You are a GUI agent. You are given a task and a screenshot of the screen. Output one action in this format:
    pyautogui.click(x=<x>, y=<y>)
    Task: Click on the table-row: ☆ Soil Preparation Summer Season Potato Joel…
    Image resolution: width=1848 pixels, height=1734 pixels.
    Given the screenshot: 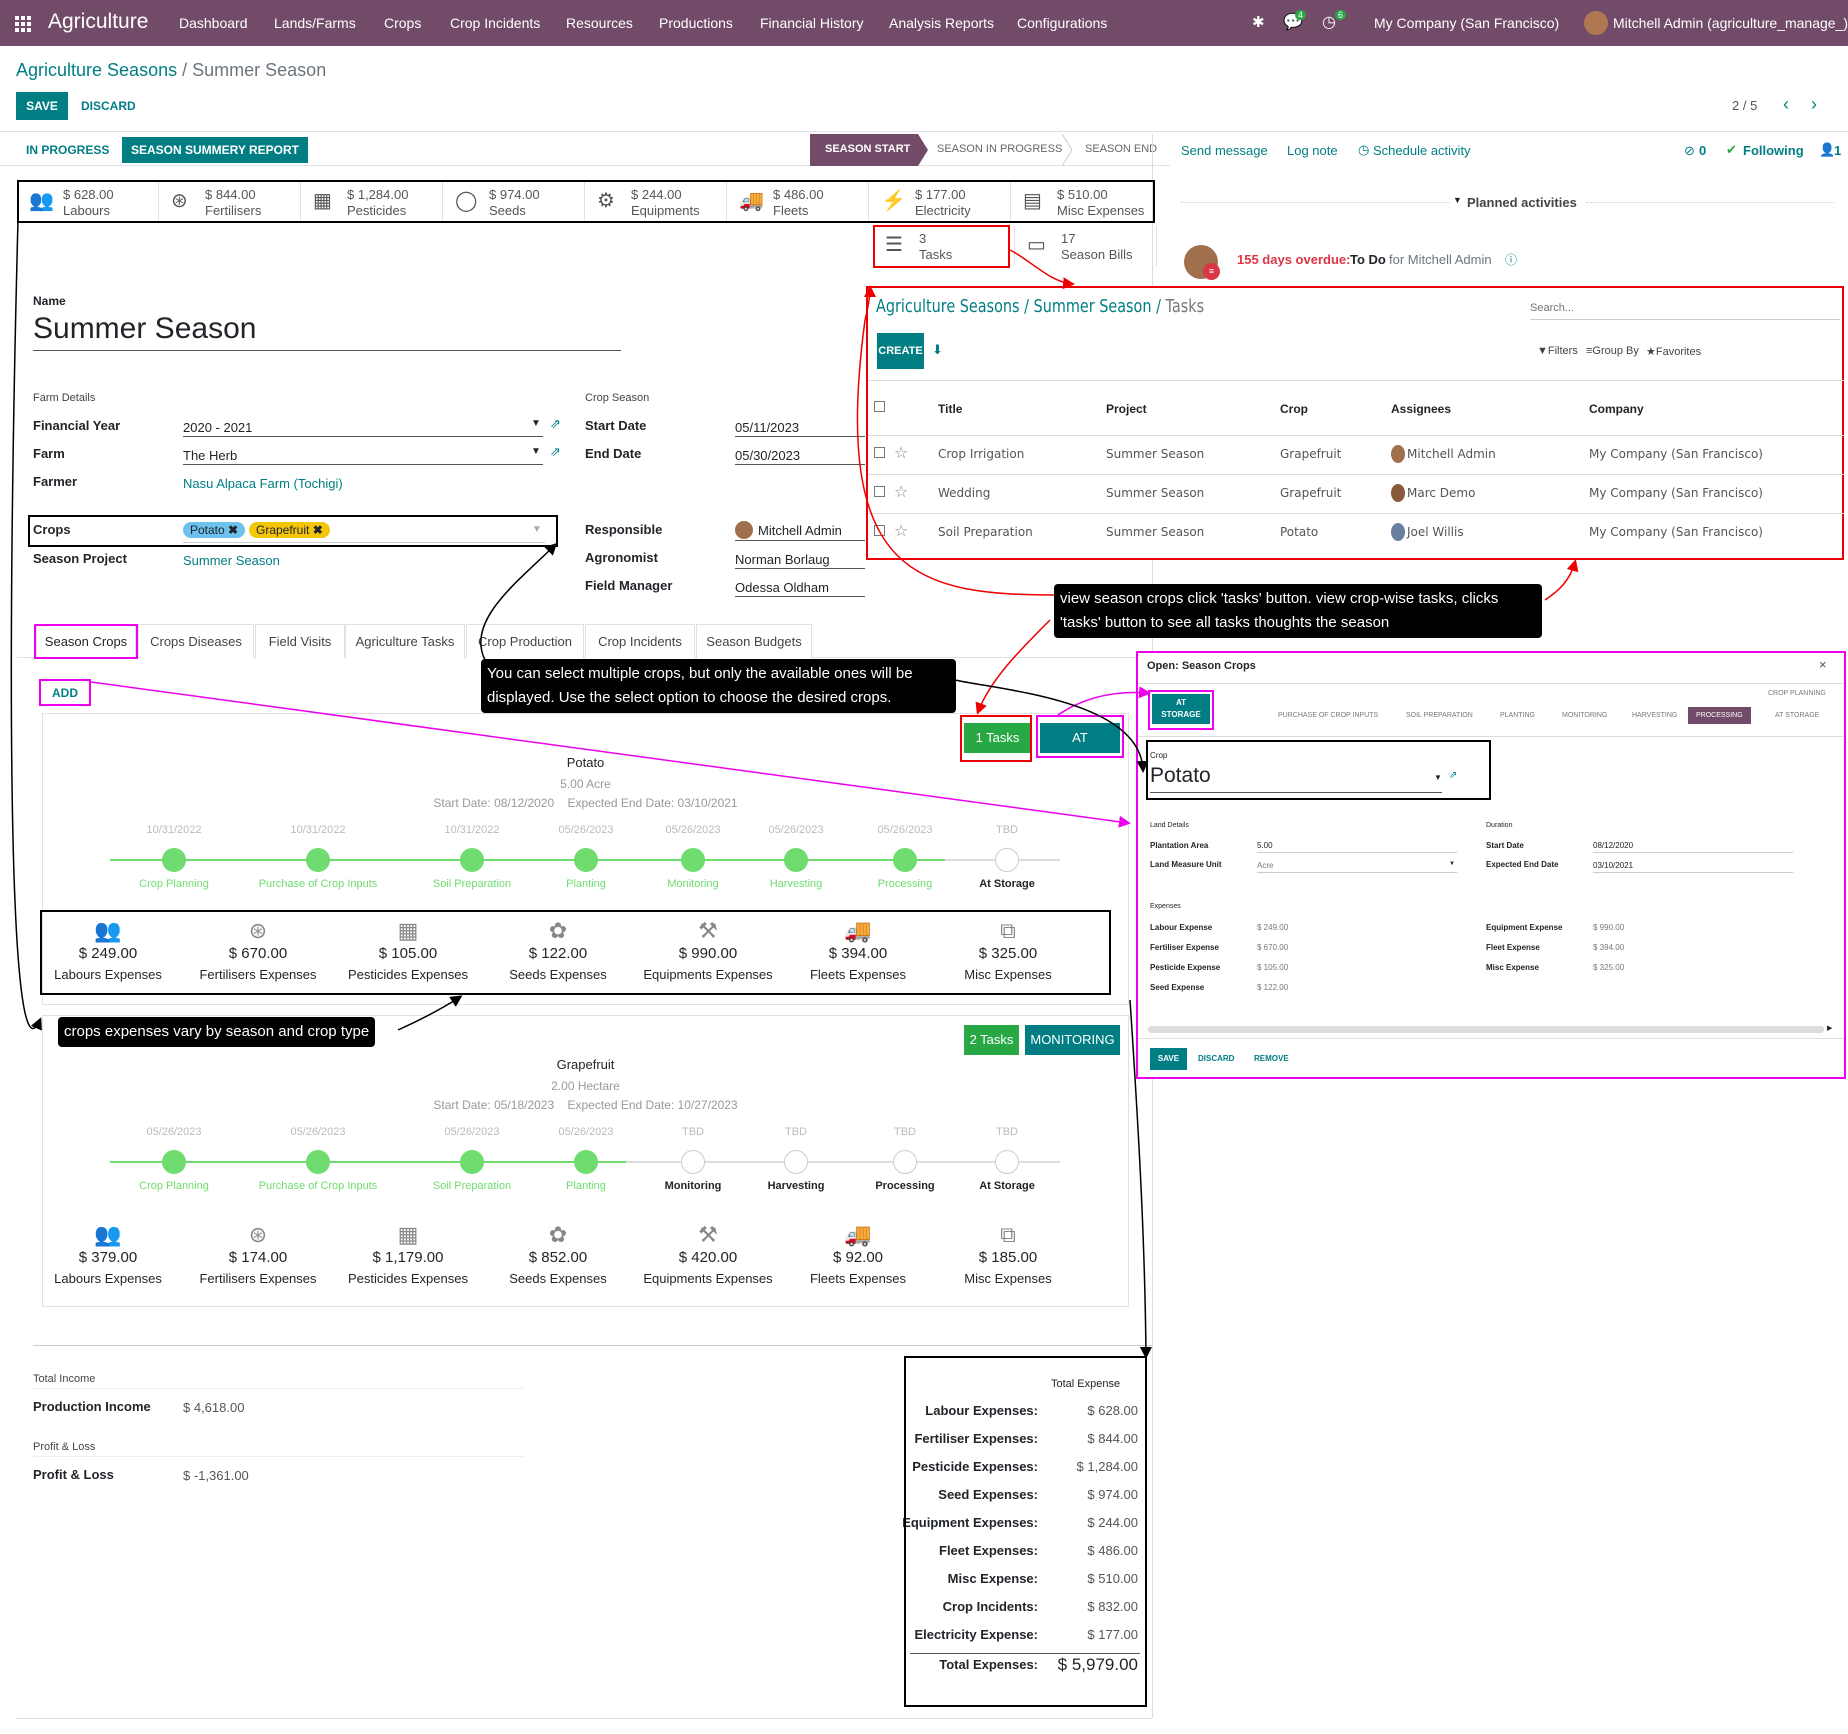 What is the action you would take?
    pyautogui.click(x=1356, y=532)
    